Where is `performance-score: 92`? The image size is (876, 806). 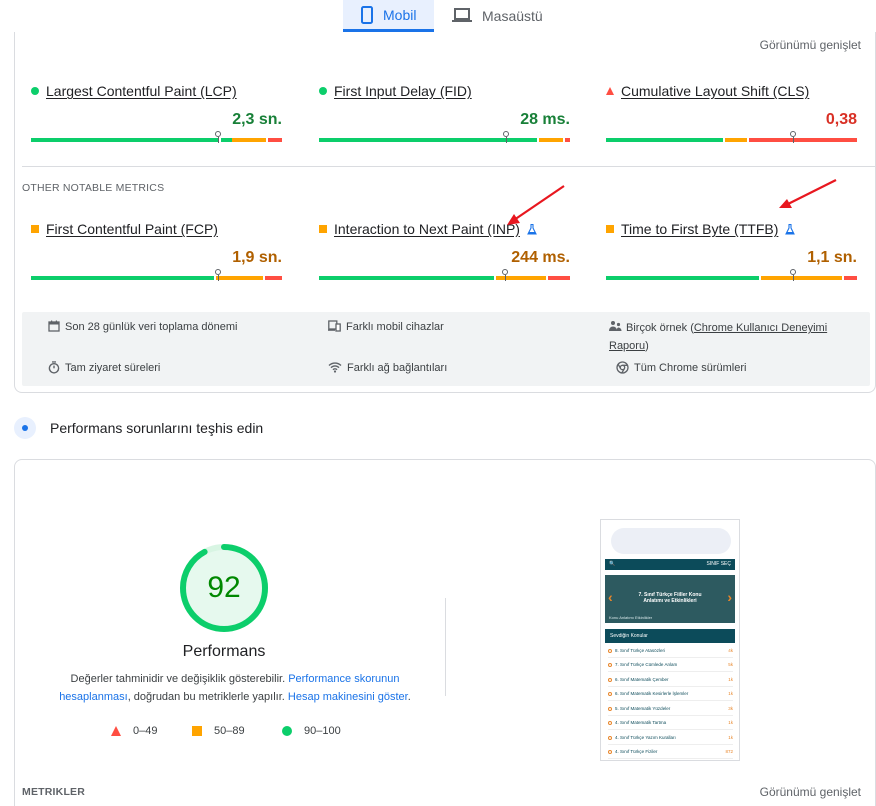 performance-score: 92 is located at coordinates (224, 587).